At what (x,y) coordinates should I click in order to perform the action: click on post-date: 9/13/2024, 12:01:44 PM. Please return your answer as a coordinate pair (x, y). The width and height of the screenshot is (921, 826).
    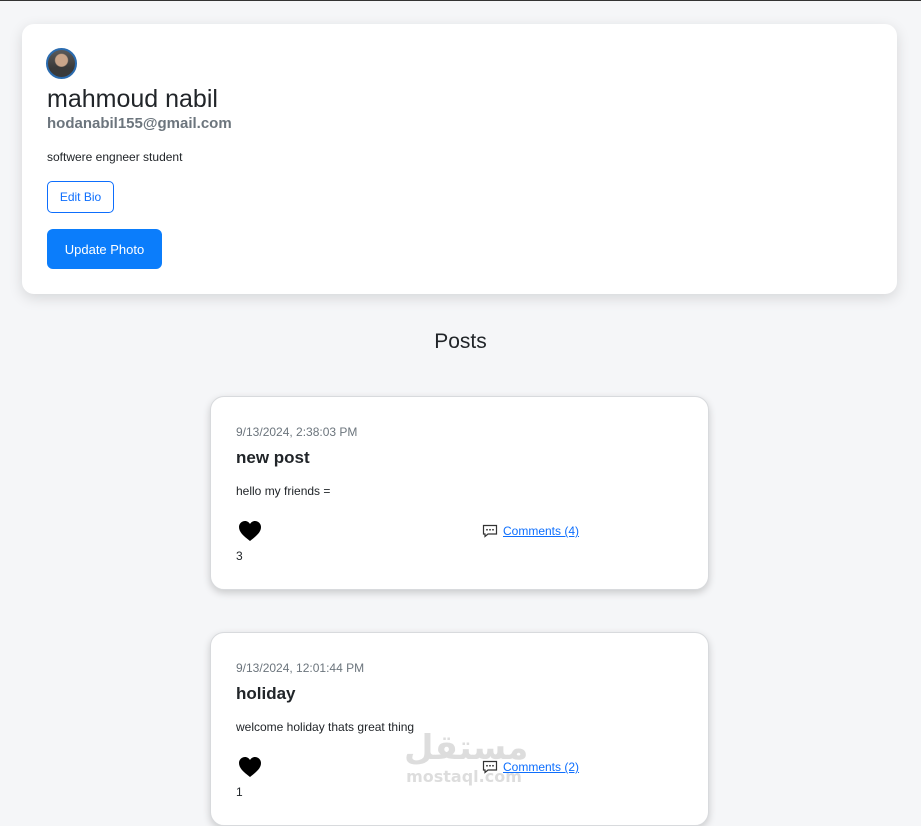
    Looking at the image, I should click on (300, 668).